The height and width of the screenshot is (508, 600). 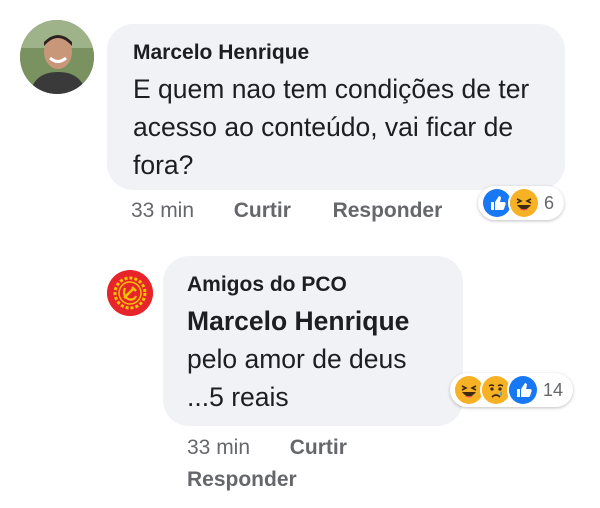 I want to click on comment-actions: 33 min Curtir Responder, so click(x=286, y=211).